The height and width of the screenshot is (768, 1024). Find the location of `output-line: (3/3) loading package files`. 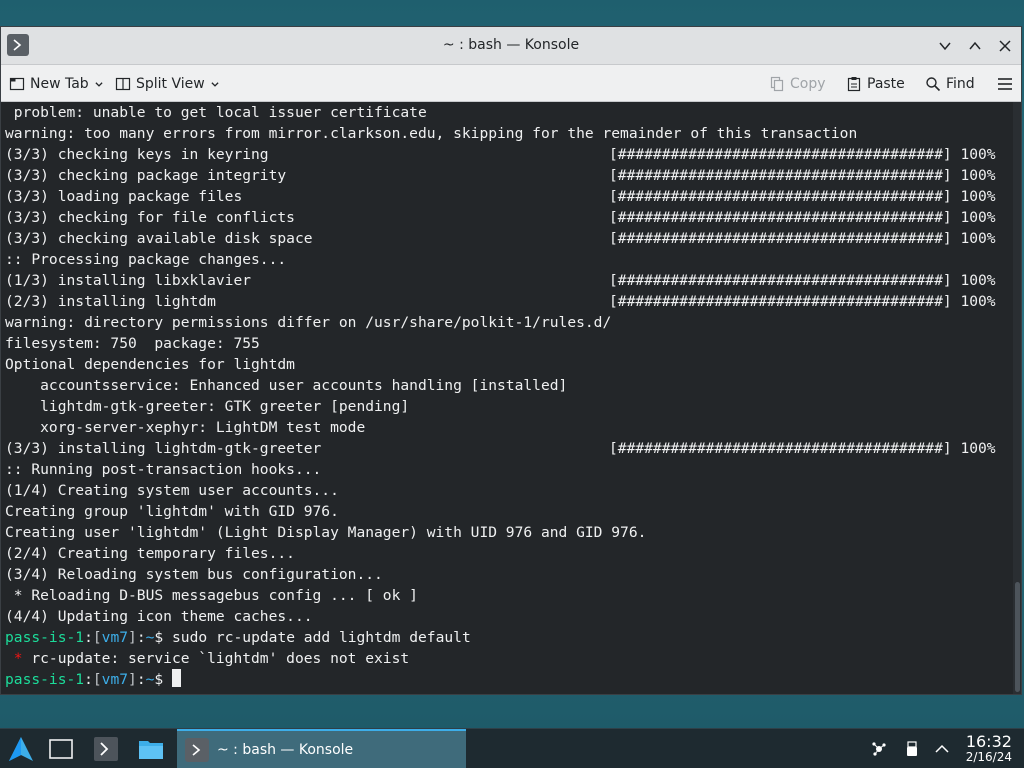

output-line: (3/3) loading package files is located at coordinates (124, 196).